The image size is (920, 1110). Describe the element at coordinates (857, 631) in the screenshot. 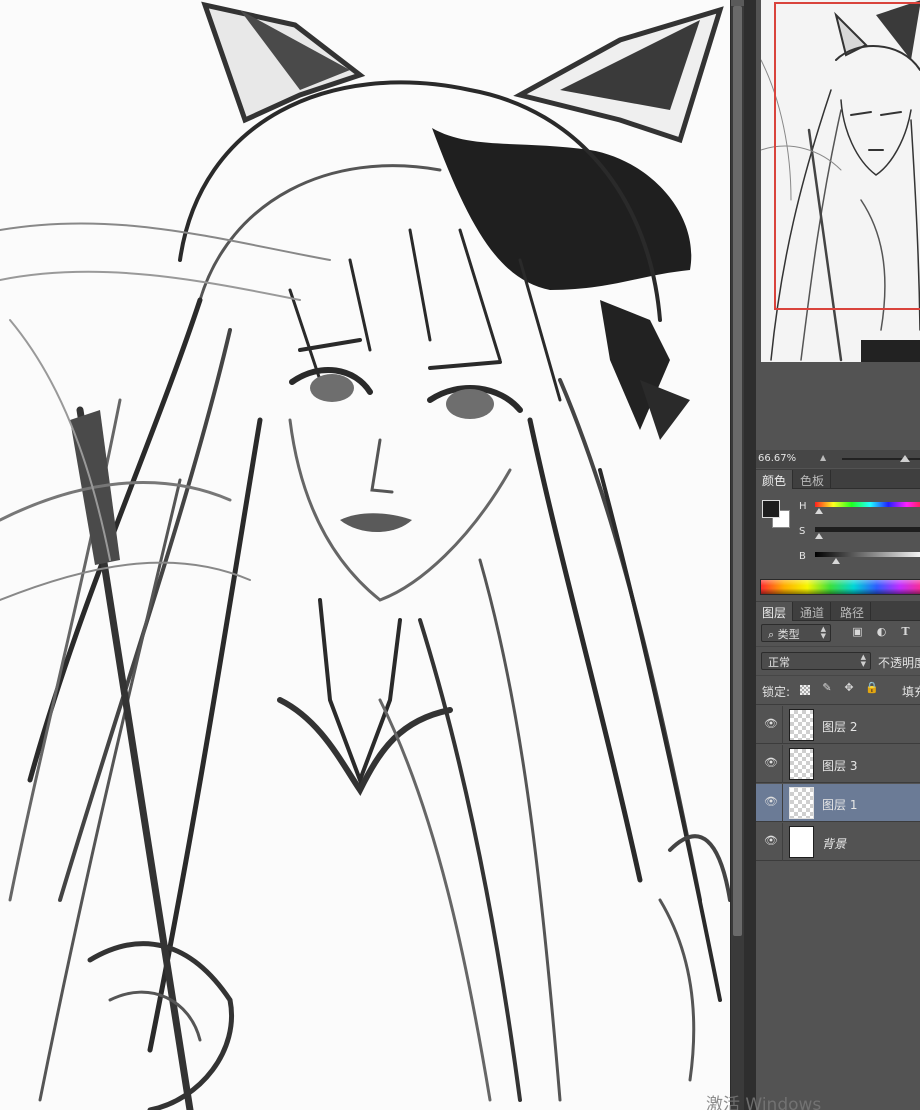

I see `image-filter-icon: ▣` at that location.